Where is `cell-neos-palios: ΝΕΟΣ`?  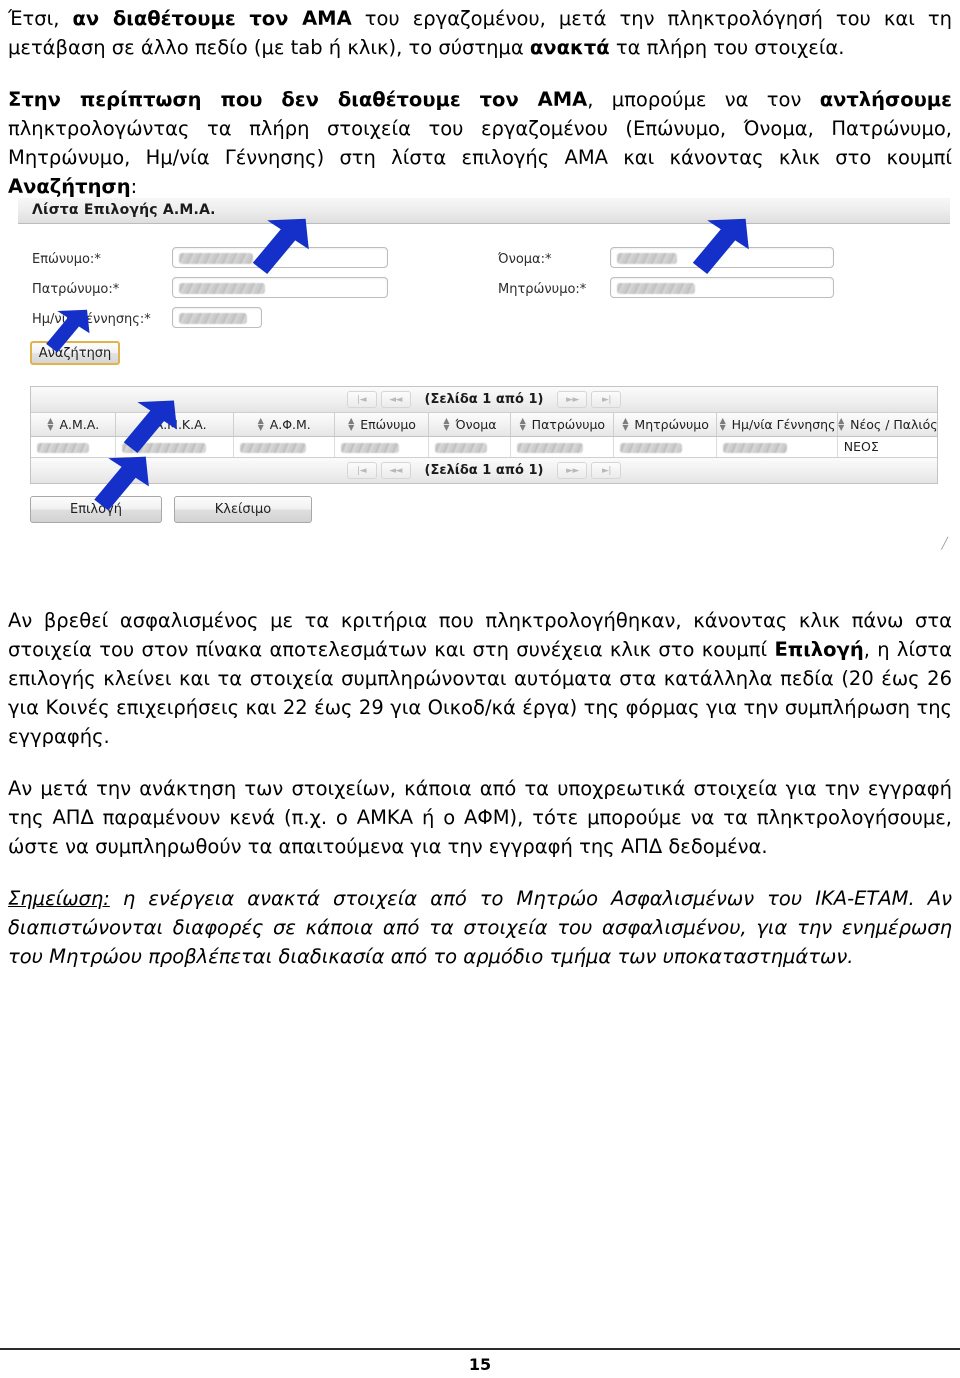 cell-neos-palios: ΝΕΟΣ is located at coordinates (887, 446).